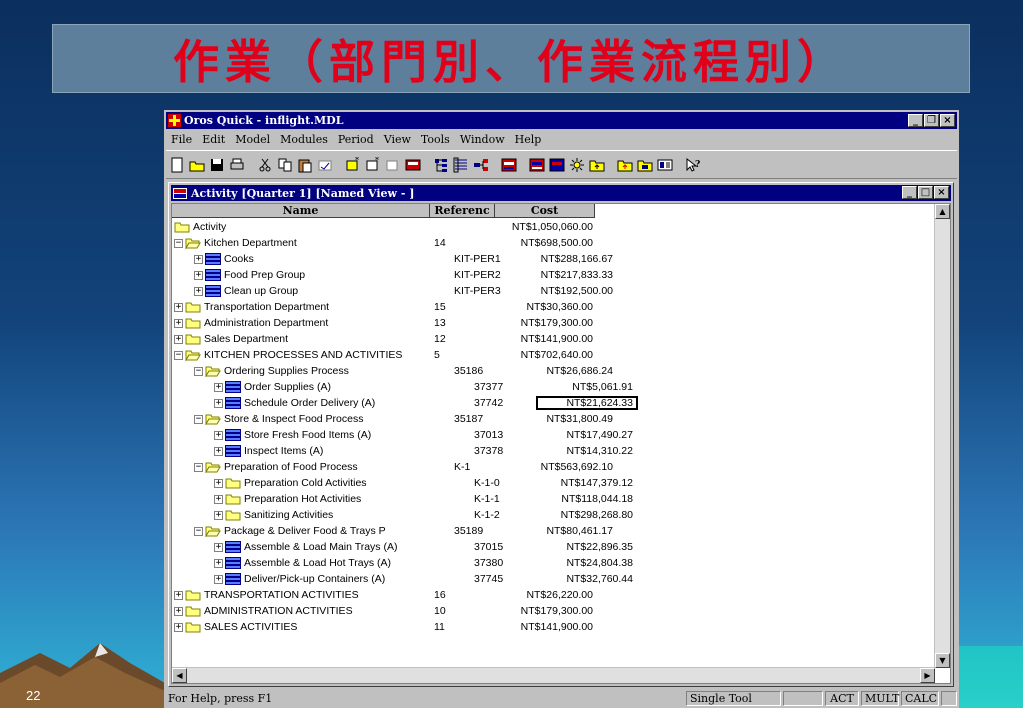  What do you see at coordinates (947, 120) in the screenshot?
I see `close-button: ×` at bounding box center [947, 120].